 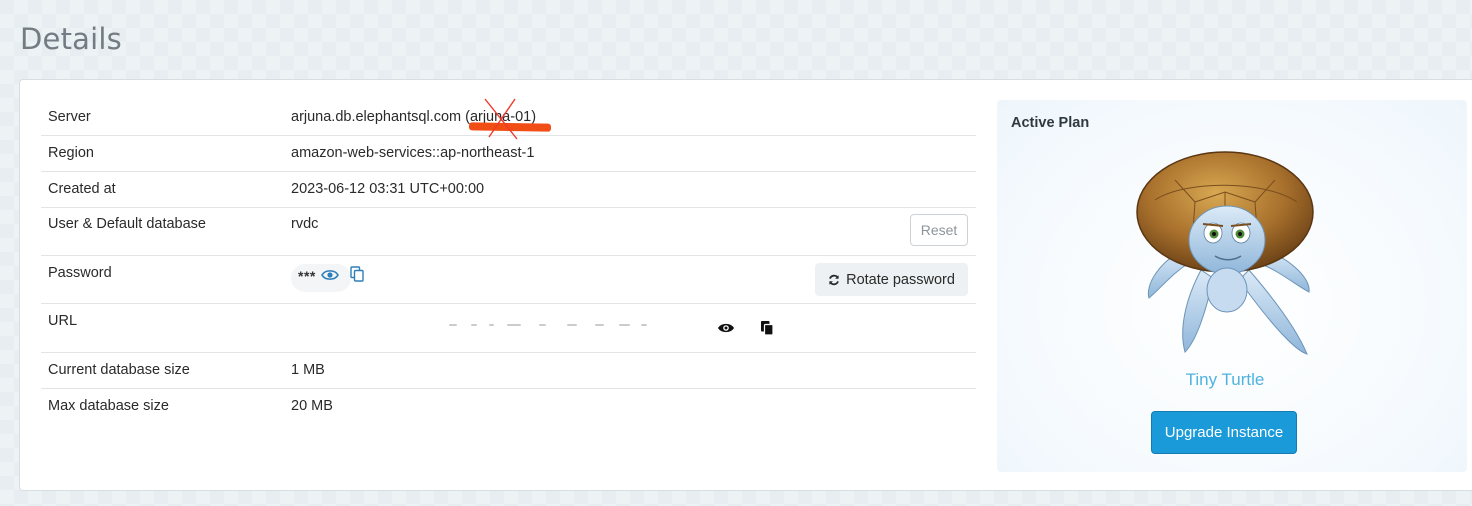 What do you see at coordinates (388, 189) in the screenshot?
I see `created-value: 2023-06-12 03:31 UTC+00:00` at bounding box center [388, 189].